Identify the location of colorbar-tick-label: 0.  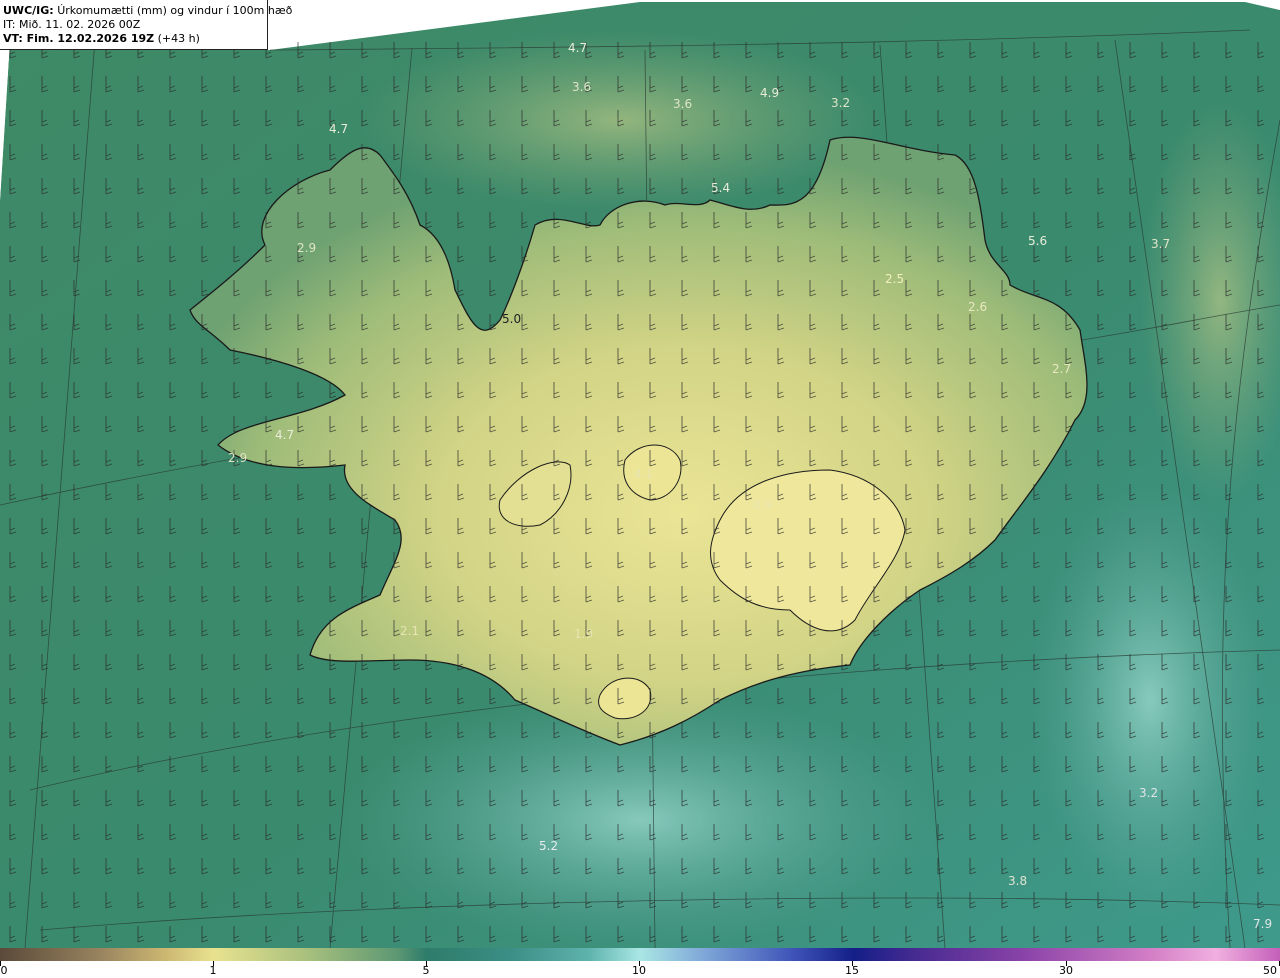
(4, 970).